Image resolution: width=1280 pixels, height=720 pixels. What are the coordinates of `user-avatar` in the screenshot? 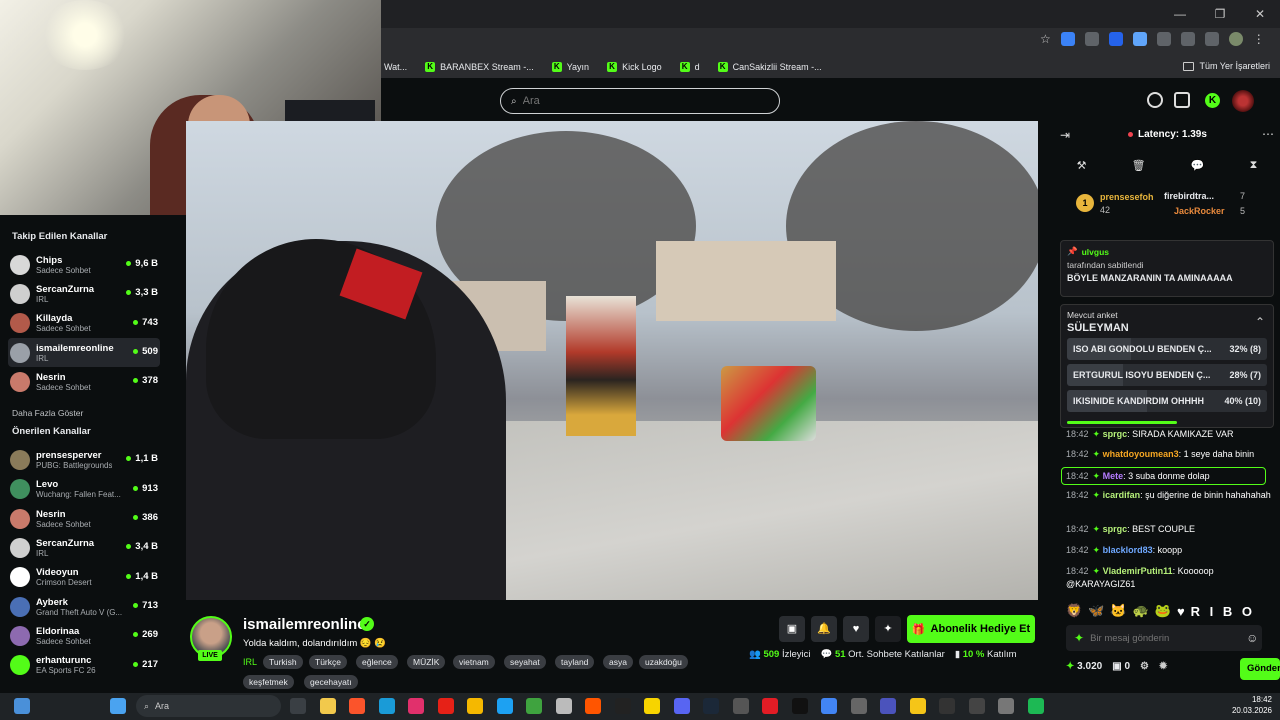 It's located at (1243, 101).